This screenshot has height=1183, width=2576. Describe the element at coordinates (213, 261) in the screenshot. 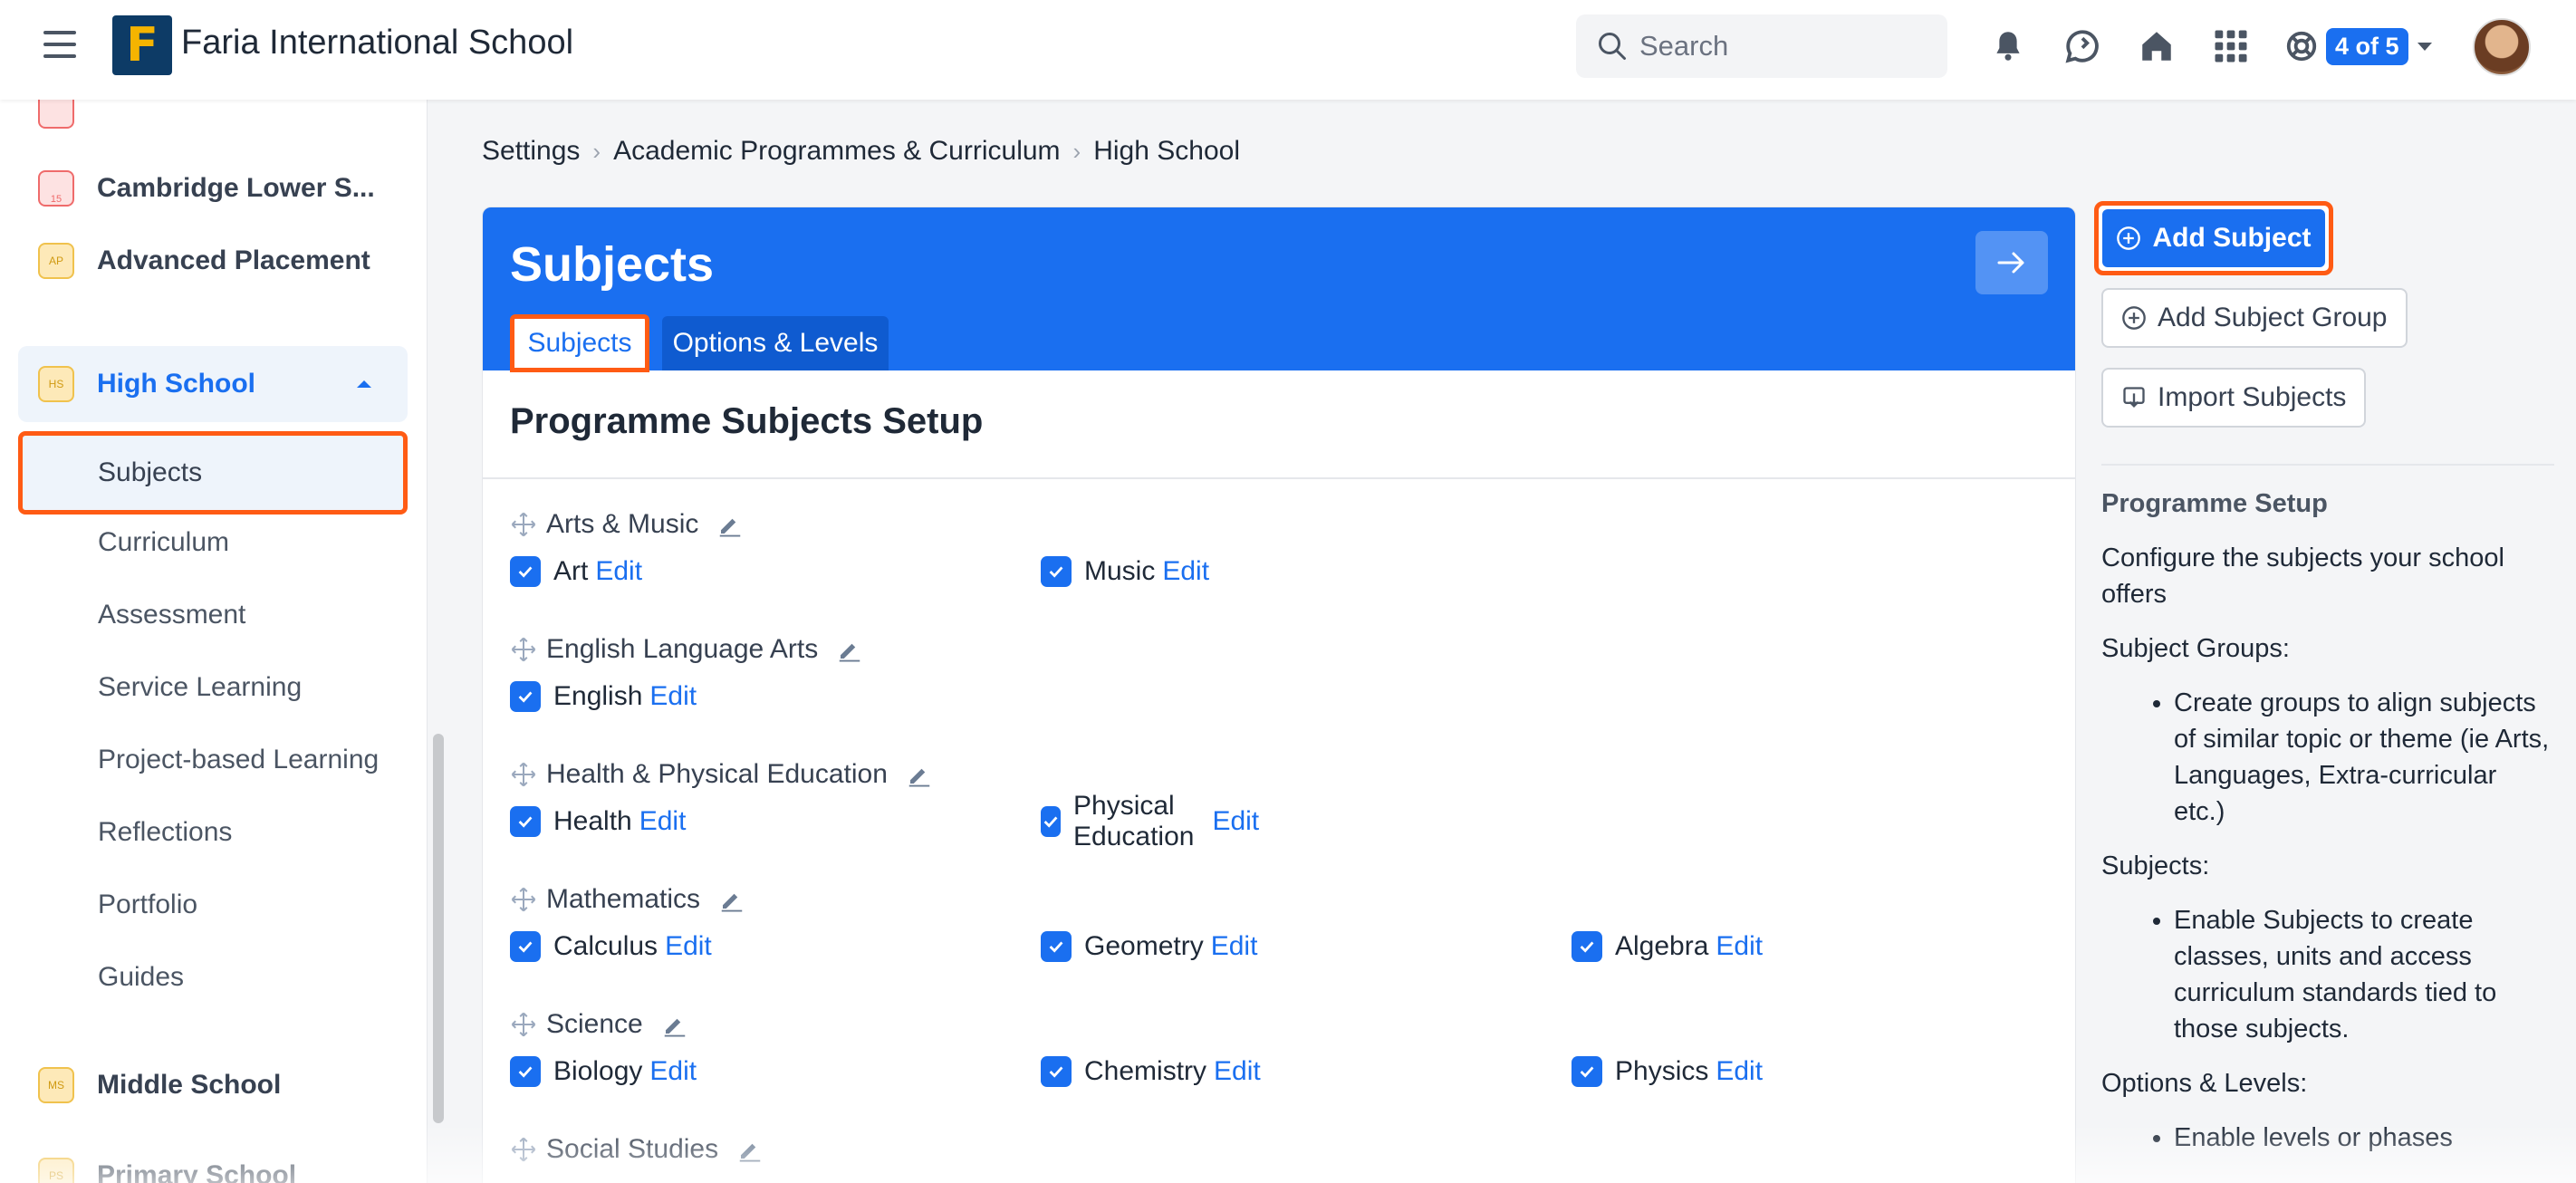

I see `sidebar-item-advanced-placement: AP Advanced Placement` at that location.